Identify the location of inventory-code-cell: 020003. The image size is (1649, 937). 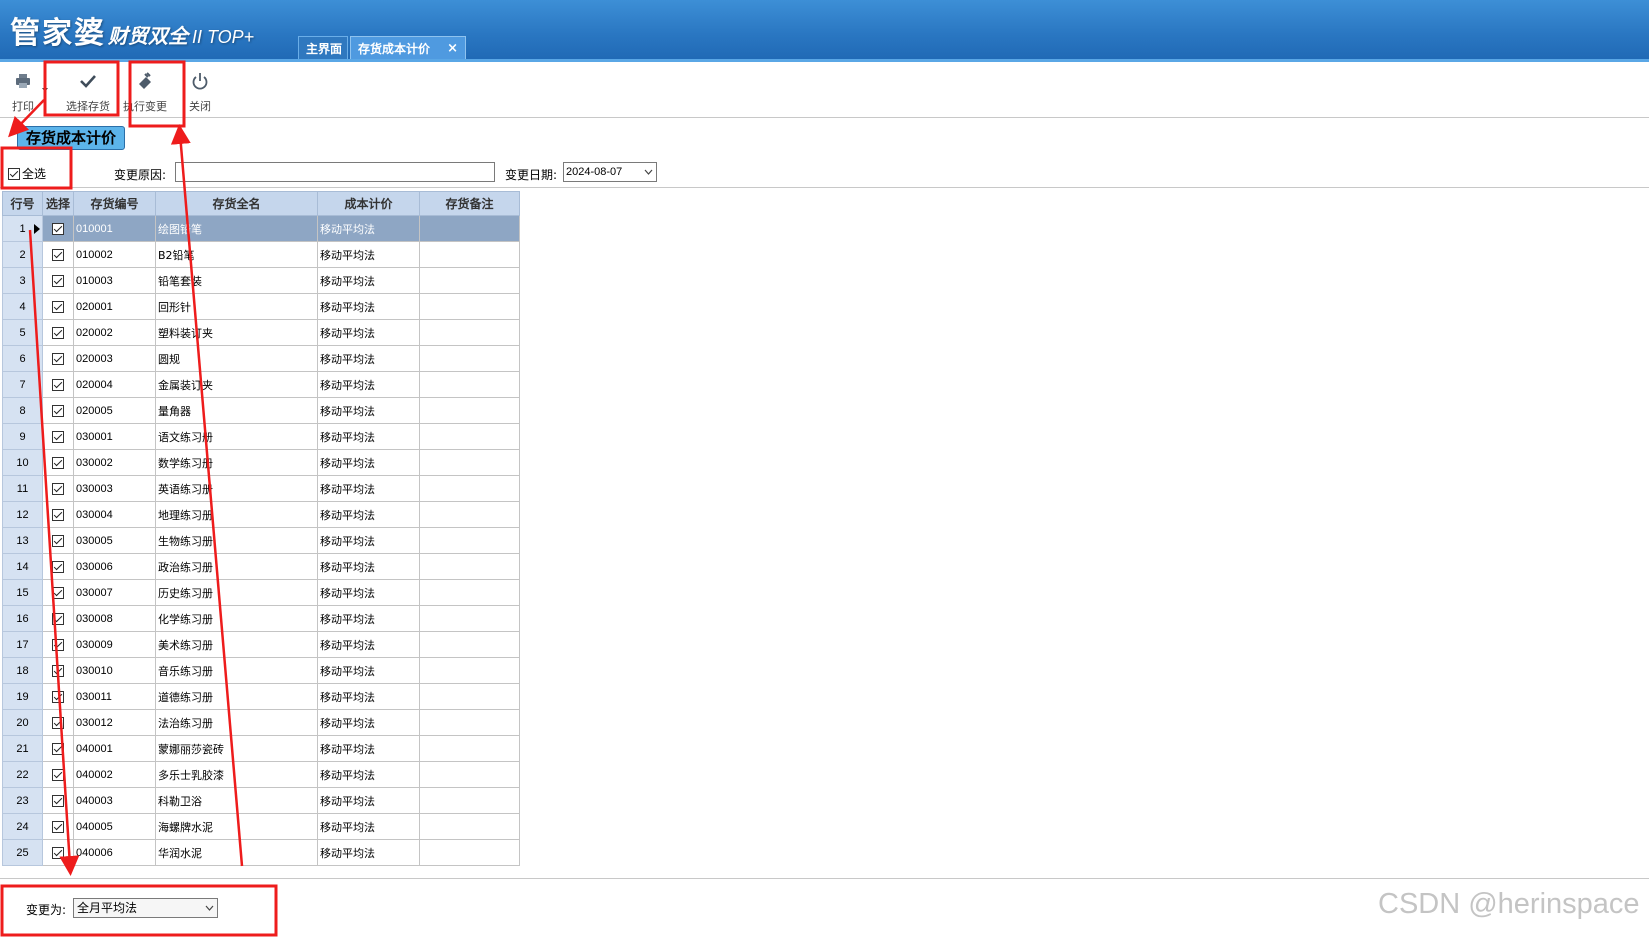
(114, 358).